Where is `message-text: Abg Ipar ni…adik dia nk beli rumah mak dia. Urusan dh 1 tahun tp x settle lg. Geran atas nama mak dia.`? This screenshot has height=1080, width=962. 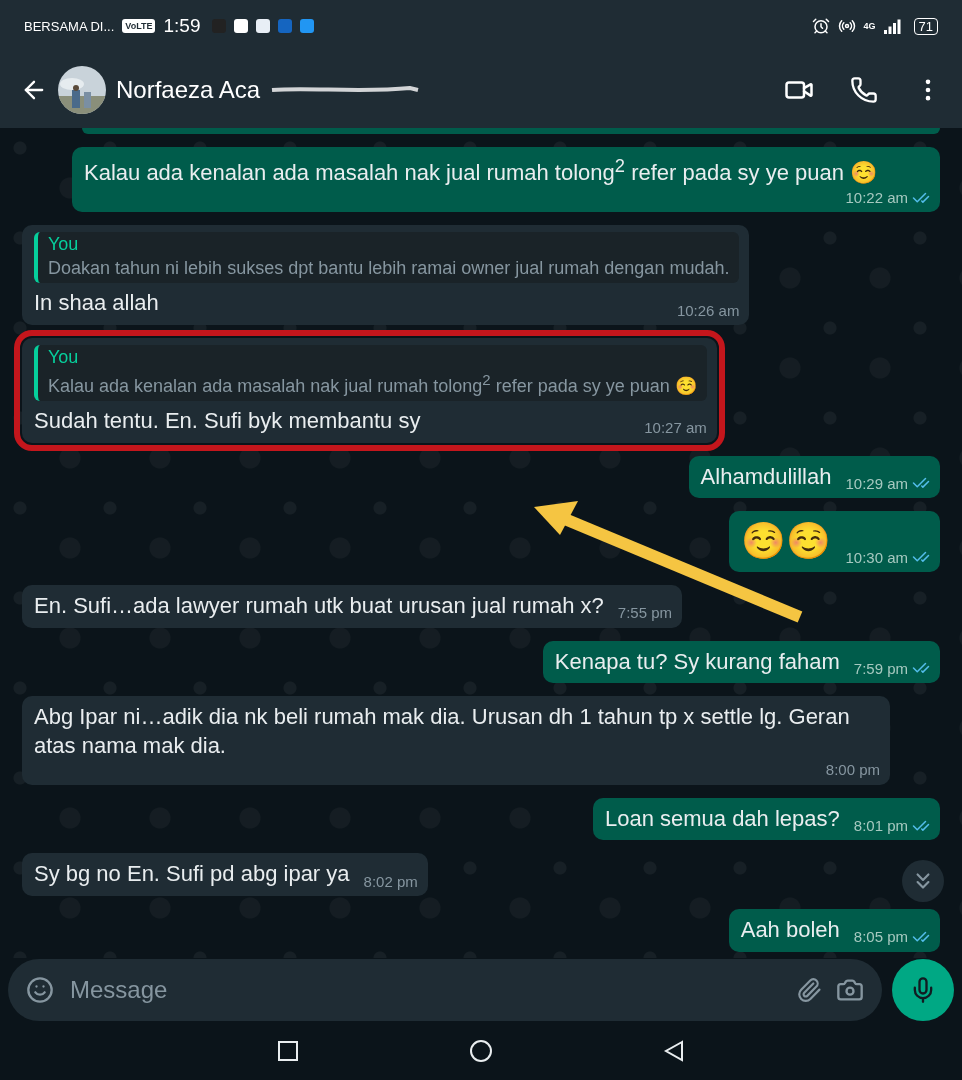
message-text: Abg Ipar ni…adik dia nk beli rumah mak dia. Urusan dh 1 tahun tp x settle lg. Geran atas nama mak dia. is located at coordinates (442, 731).